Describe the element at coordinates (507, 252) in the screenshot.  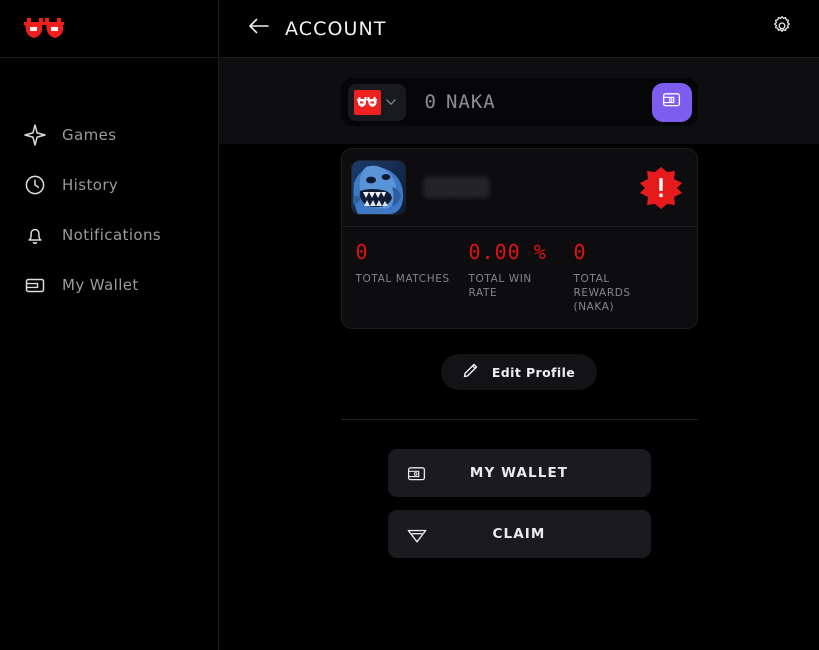
I see `stat-value: 0.00 %` at that location.